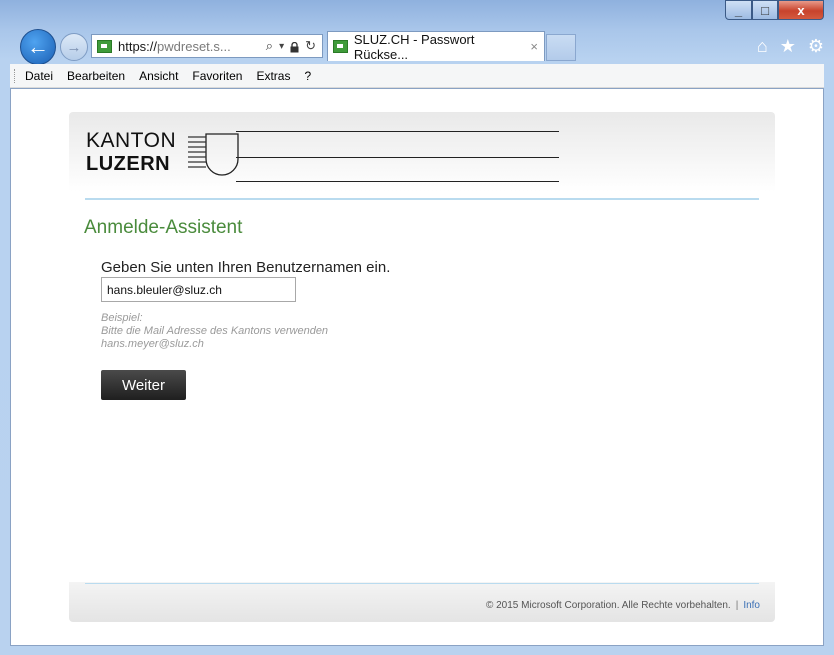 The width and height of the screenshot is (834, 655). Describe the element at coordinates (39, 76) in the screenshot. I see `menu-item-datei: Datei` at that location.